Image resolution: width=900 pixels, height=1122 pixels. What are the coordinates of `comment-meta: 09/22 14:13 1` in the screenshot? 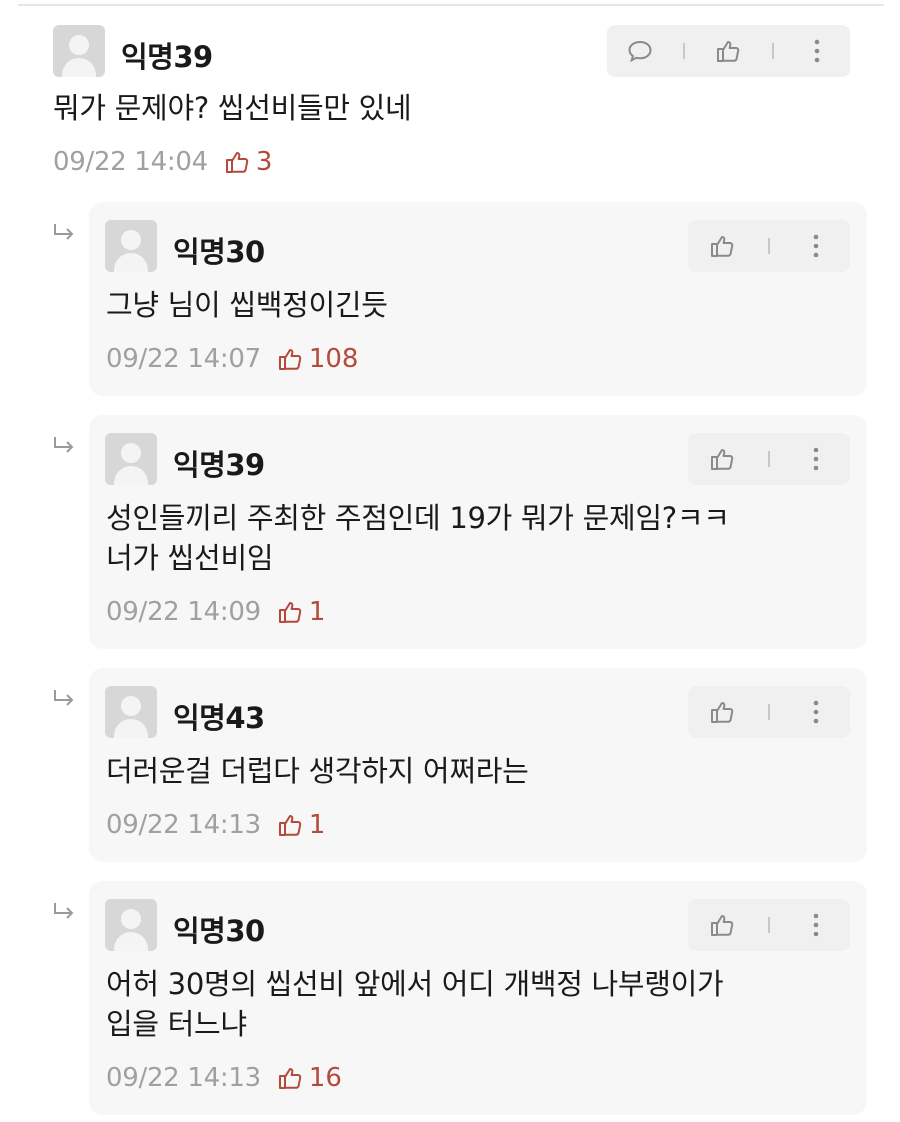 It's located at (215, 825).